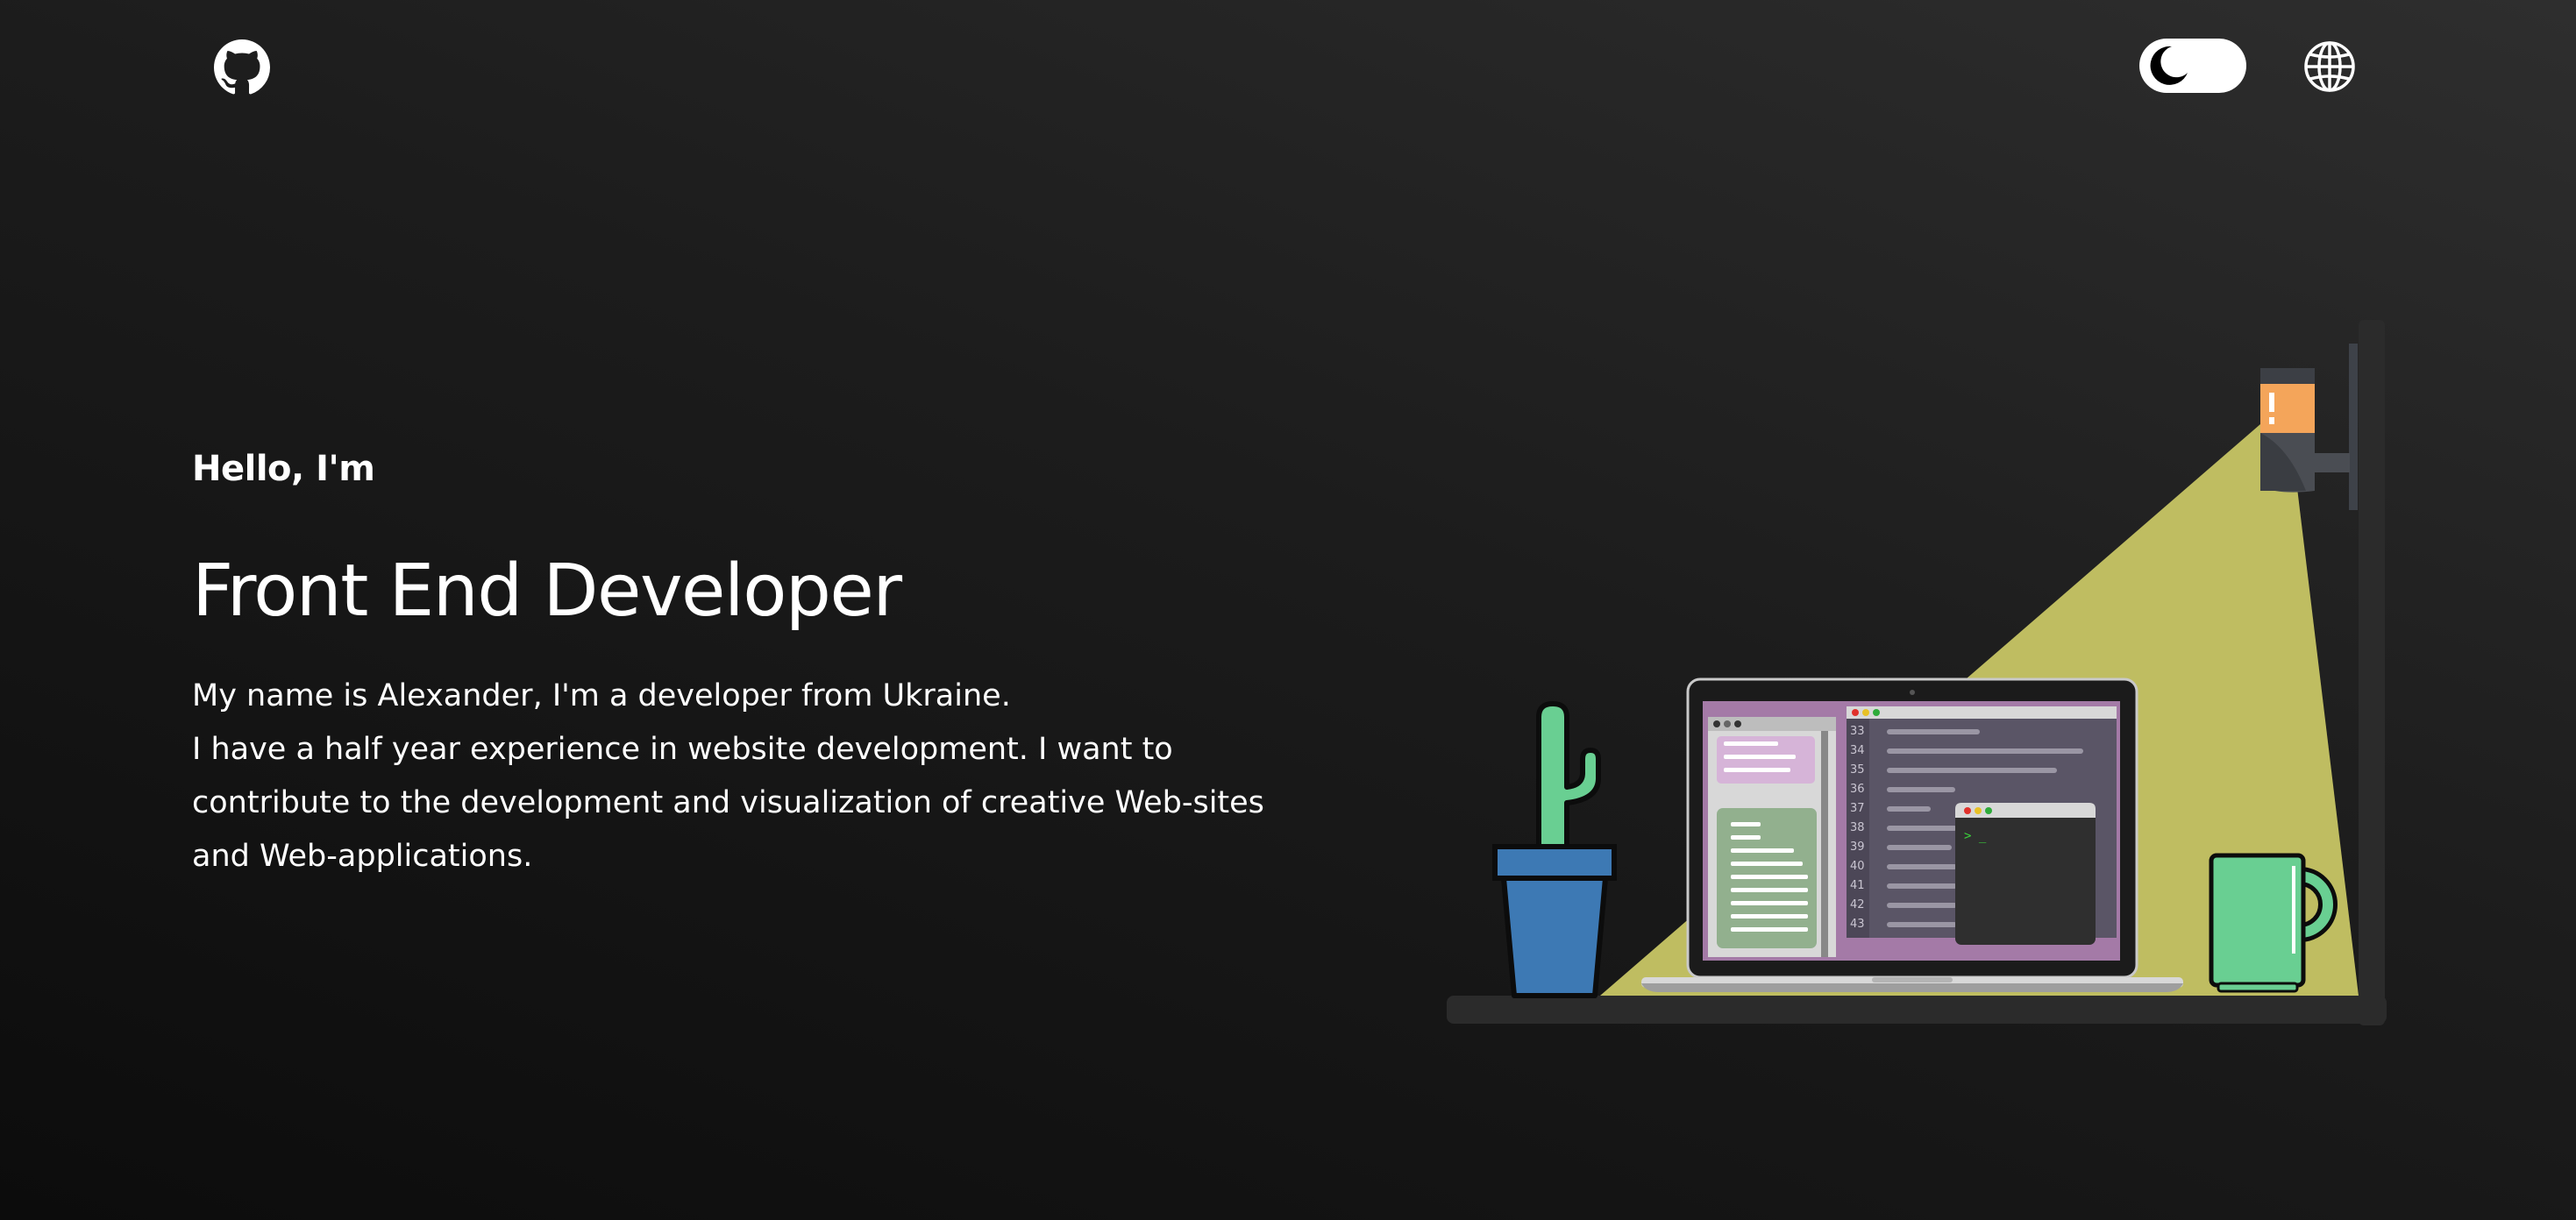 The image size is (2576, 1220). I want to click on terminal-window, so click(2025, 874).